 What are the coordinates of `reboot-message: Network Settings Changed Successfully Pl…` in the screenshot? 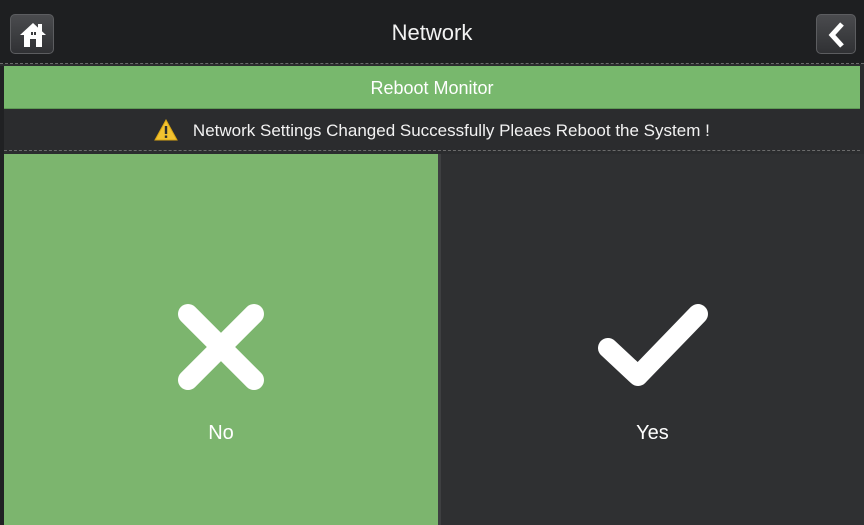 It's located at (451, 130).